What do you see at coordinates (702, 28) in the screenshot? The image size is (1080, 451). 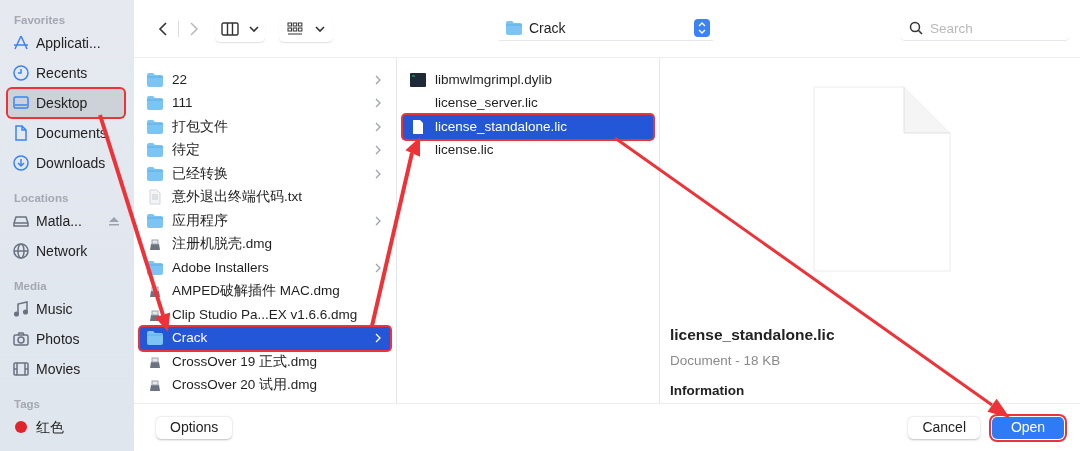 I see `stepper-icon` at bounding box center [702, 28].